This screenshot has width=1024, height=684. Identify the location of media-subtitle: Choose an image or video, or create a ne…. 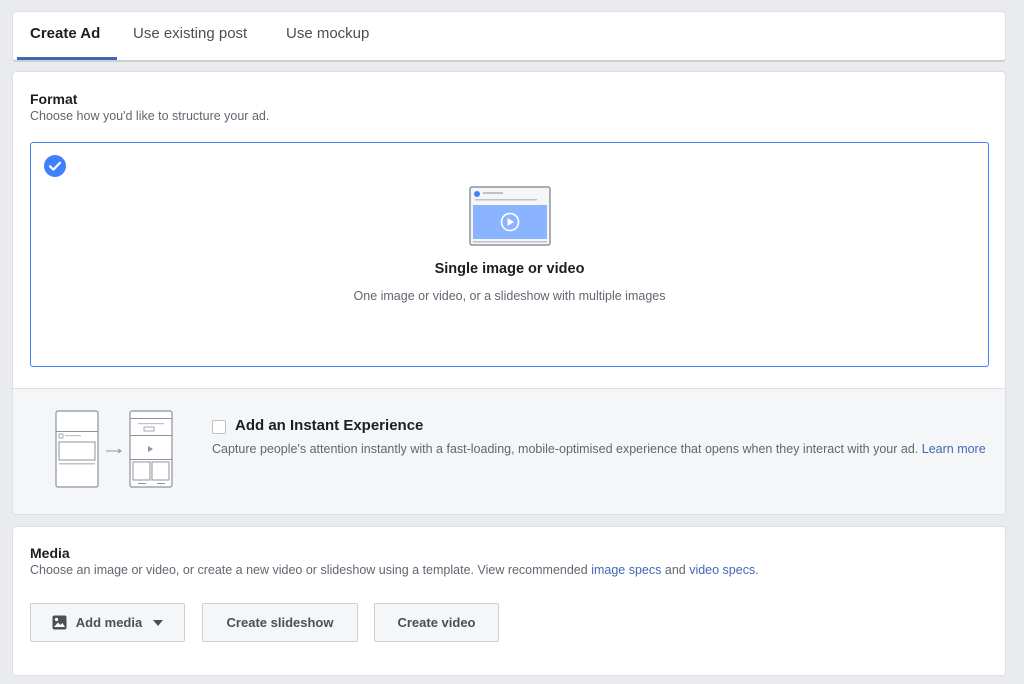
(394, 570).